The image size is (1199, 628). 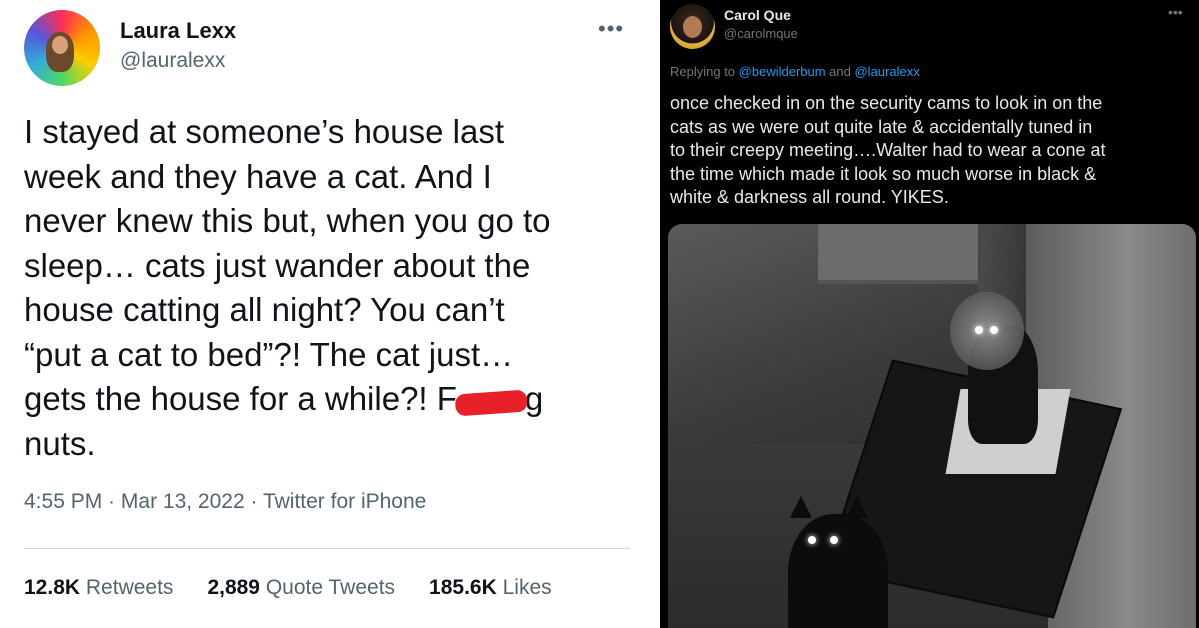 I want to click on quote-tweets-stat: 2,889 Quote Tweets, so click(x=301, y=588).